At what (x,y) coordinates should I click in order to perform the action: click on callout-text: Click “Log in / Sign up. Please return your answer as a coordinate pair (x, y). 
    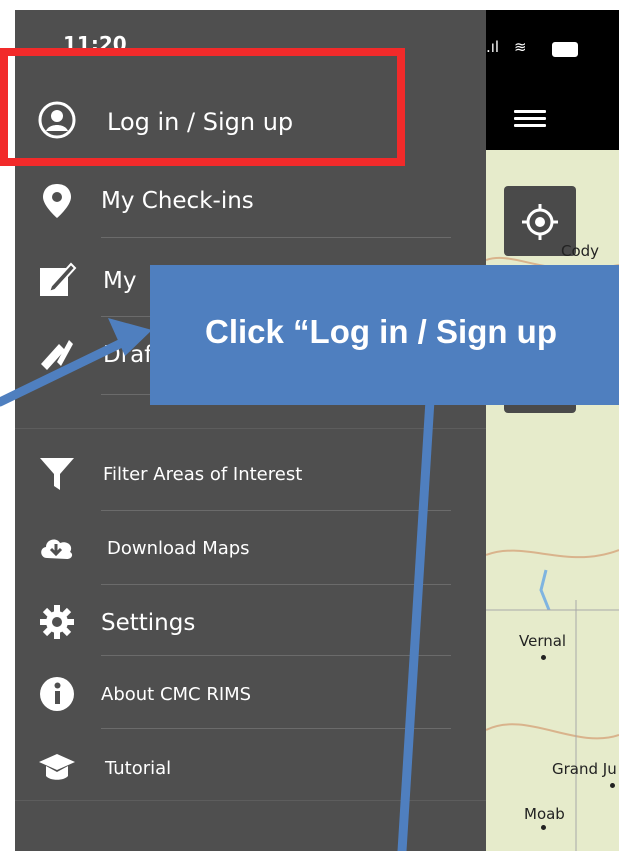
    Looking at the image, I should click on (381, 331).